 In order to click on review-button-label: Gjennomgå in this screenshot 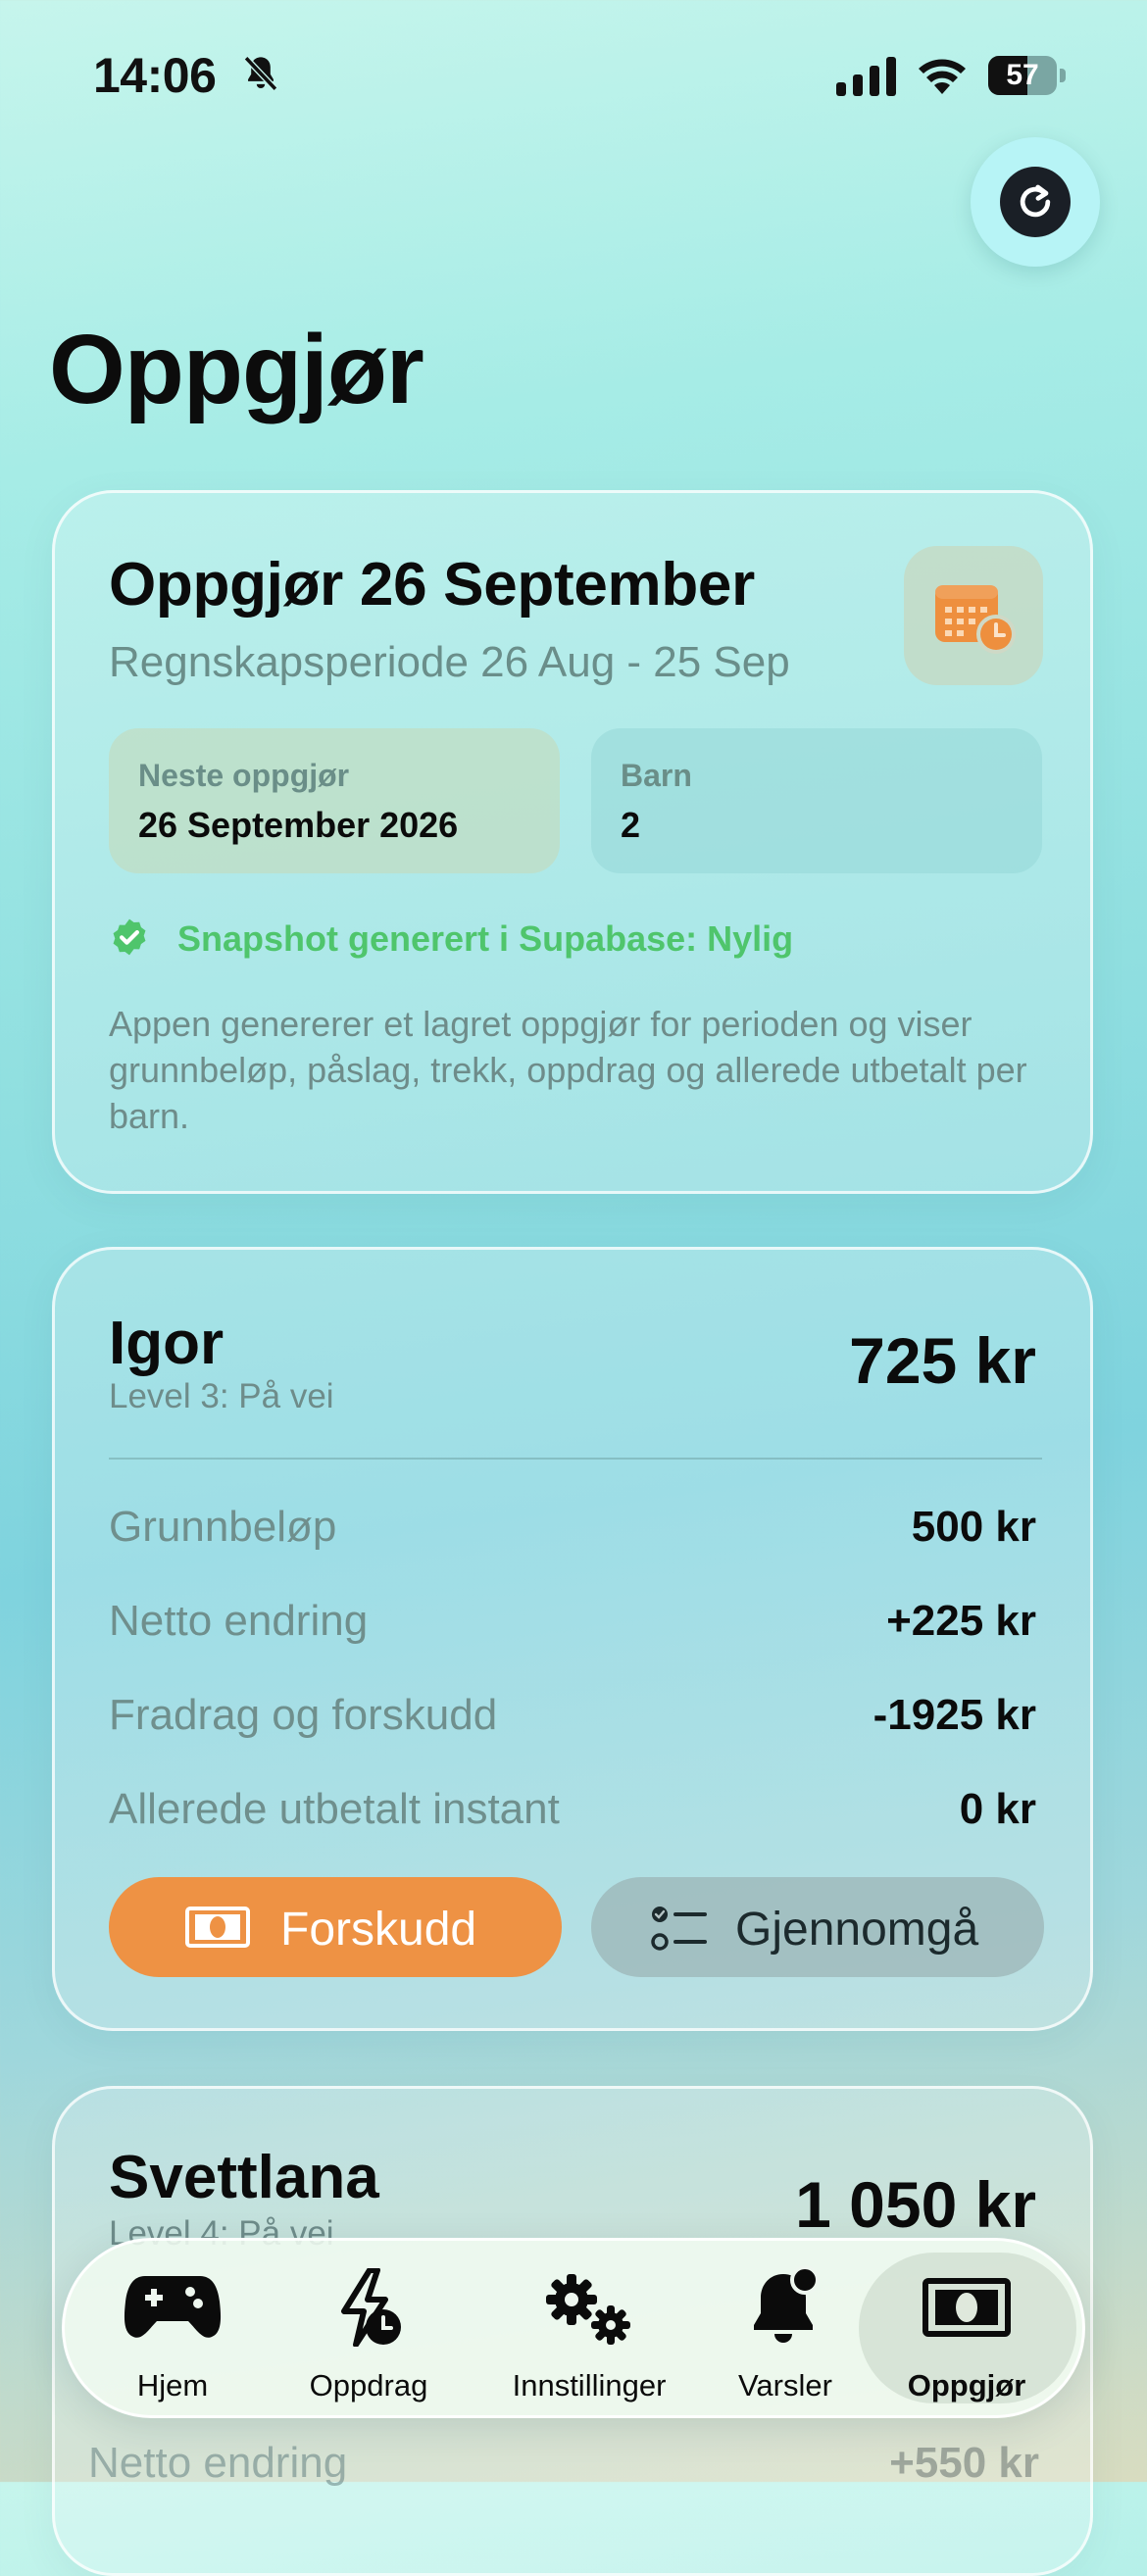, I will do `click(857, 1930)`.